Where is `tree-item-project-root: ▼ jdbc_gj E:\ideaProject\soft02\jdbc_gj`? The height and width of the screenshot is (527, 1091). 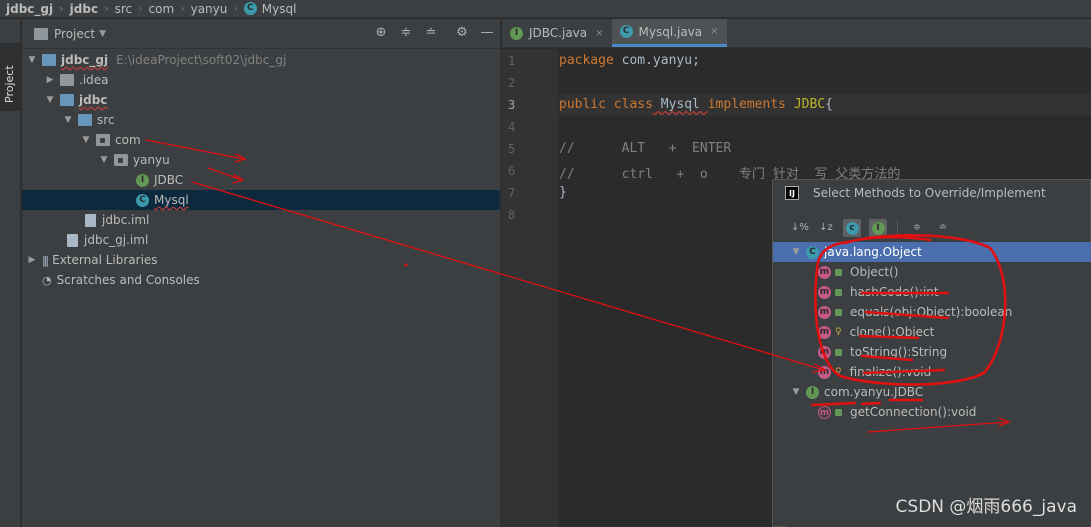
tree-item-project-root: ▼ jdbc_gj E:\ideaProject\soft02\jdbc_gj is located at coordinates (261, 60).